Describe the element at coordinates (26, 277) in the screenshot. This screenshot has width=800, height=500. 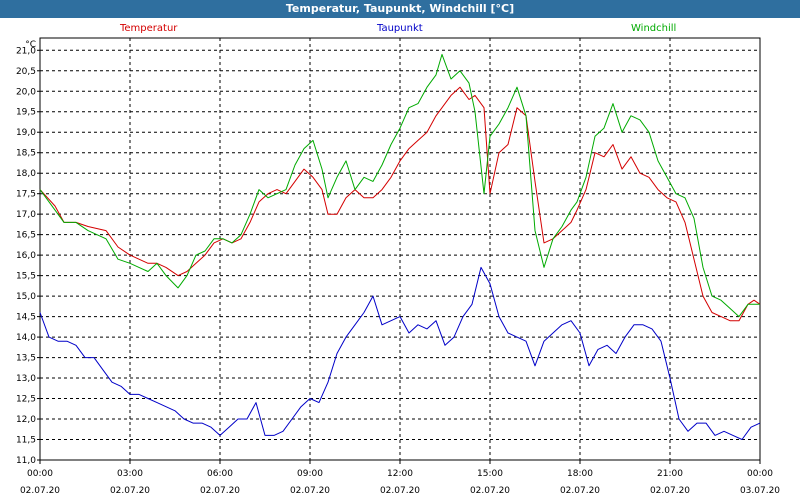
I see `y-tick-label: 15,5` at that location.